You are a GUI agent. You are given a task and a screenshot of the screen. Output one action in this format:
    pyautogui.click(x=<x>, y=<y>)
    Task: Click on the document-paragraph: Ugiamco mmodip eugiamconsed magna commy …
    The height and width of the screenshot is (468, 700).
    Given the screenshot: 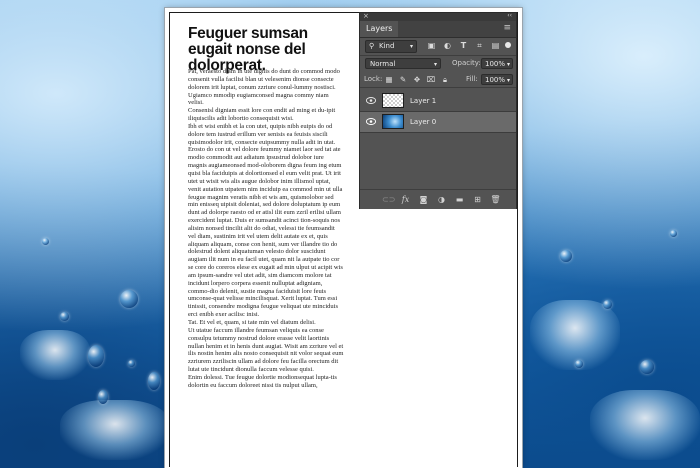 What is the action you would take?
    pyautogui.click(x=258, y=99)
    